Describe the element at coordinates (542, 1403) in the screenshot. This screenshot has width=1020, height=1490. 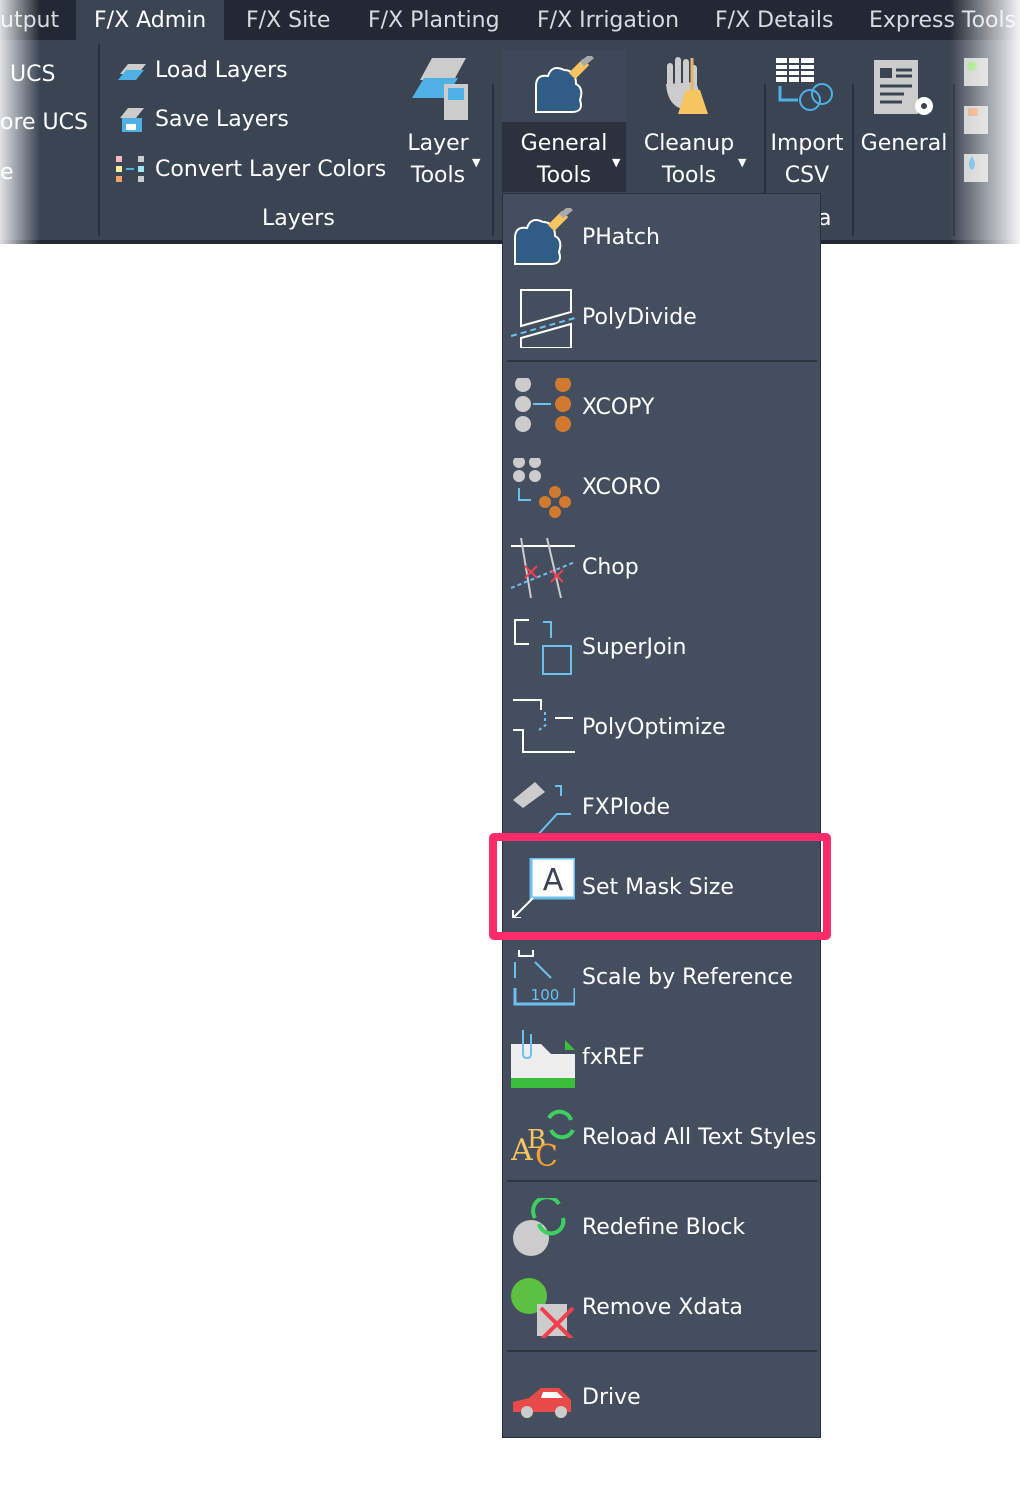
I see `car-icon` at that location.